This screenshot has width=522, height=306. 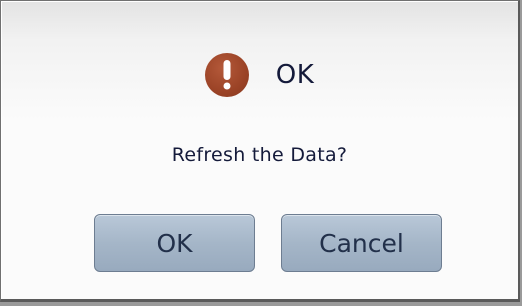 What do you see at coordinates (174, 243) in the screenshot?
I see `ok-button: OK` at bounding box center [174, 243].